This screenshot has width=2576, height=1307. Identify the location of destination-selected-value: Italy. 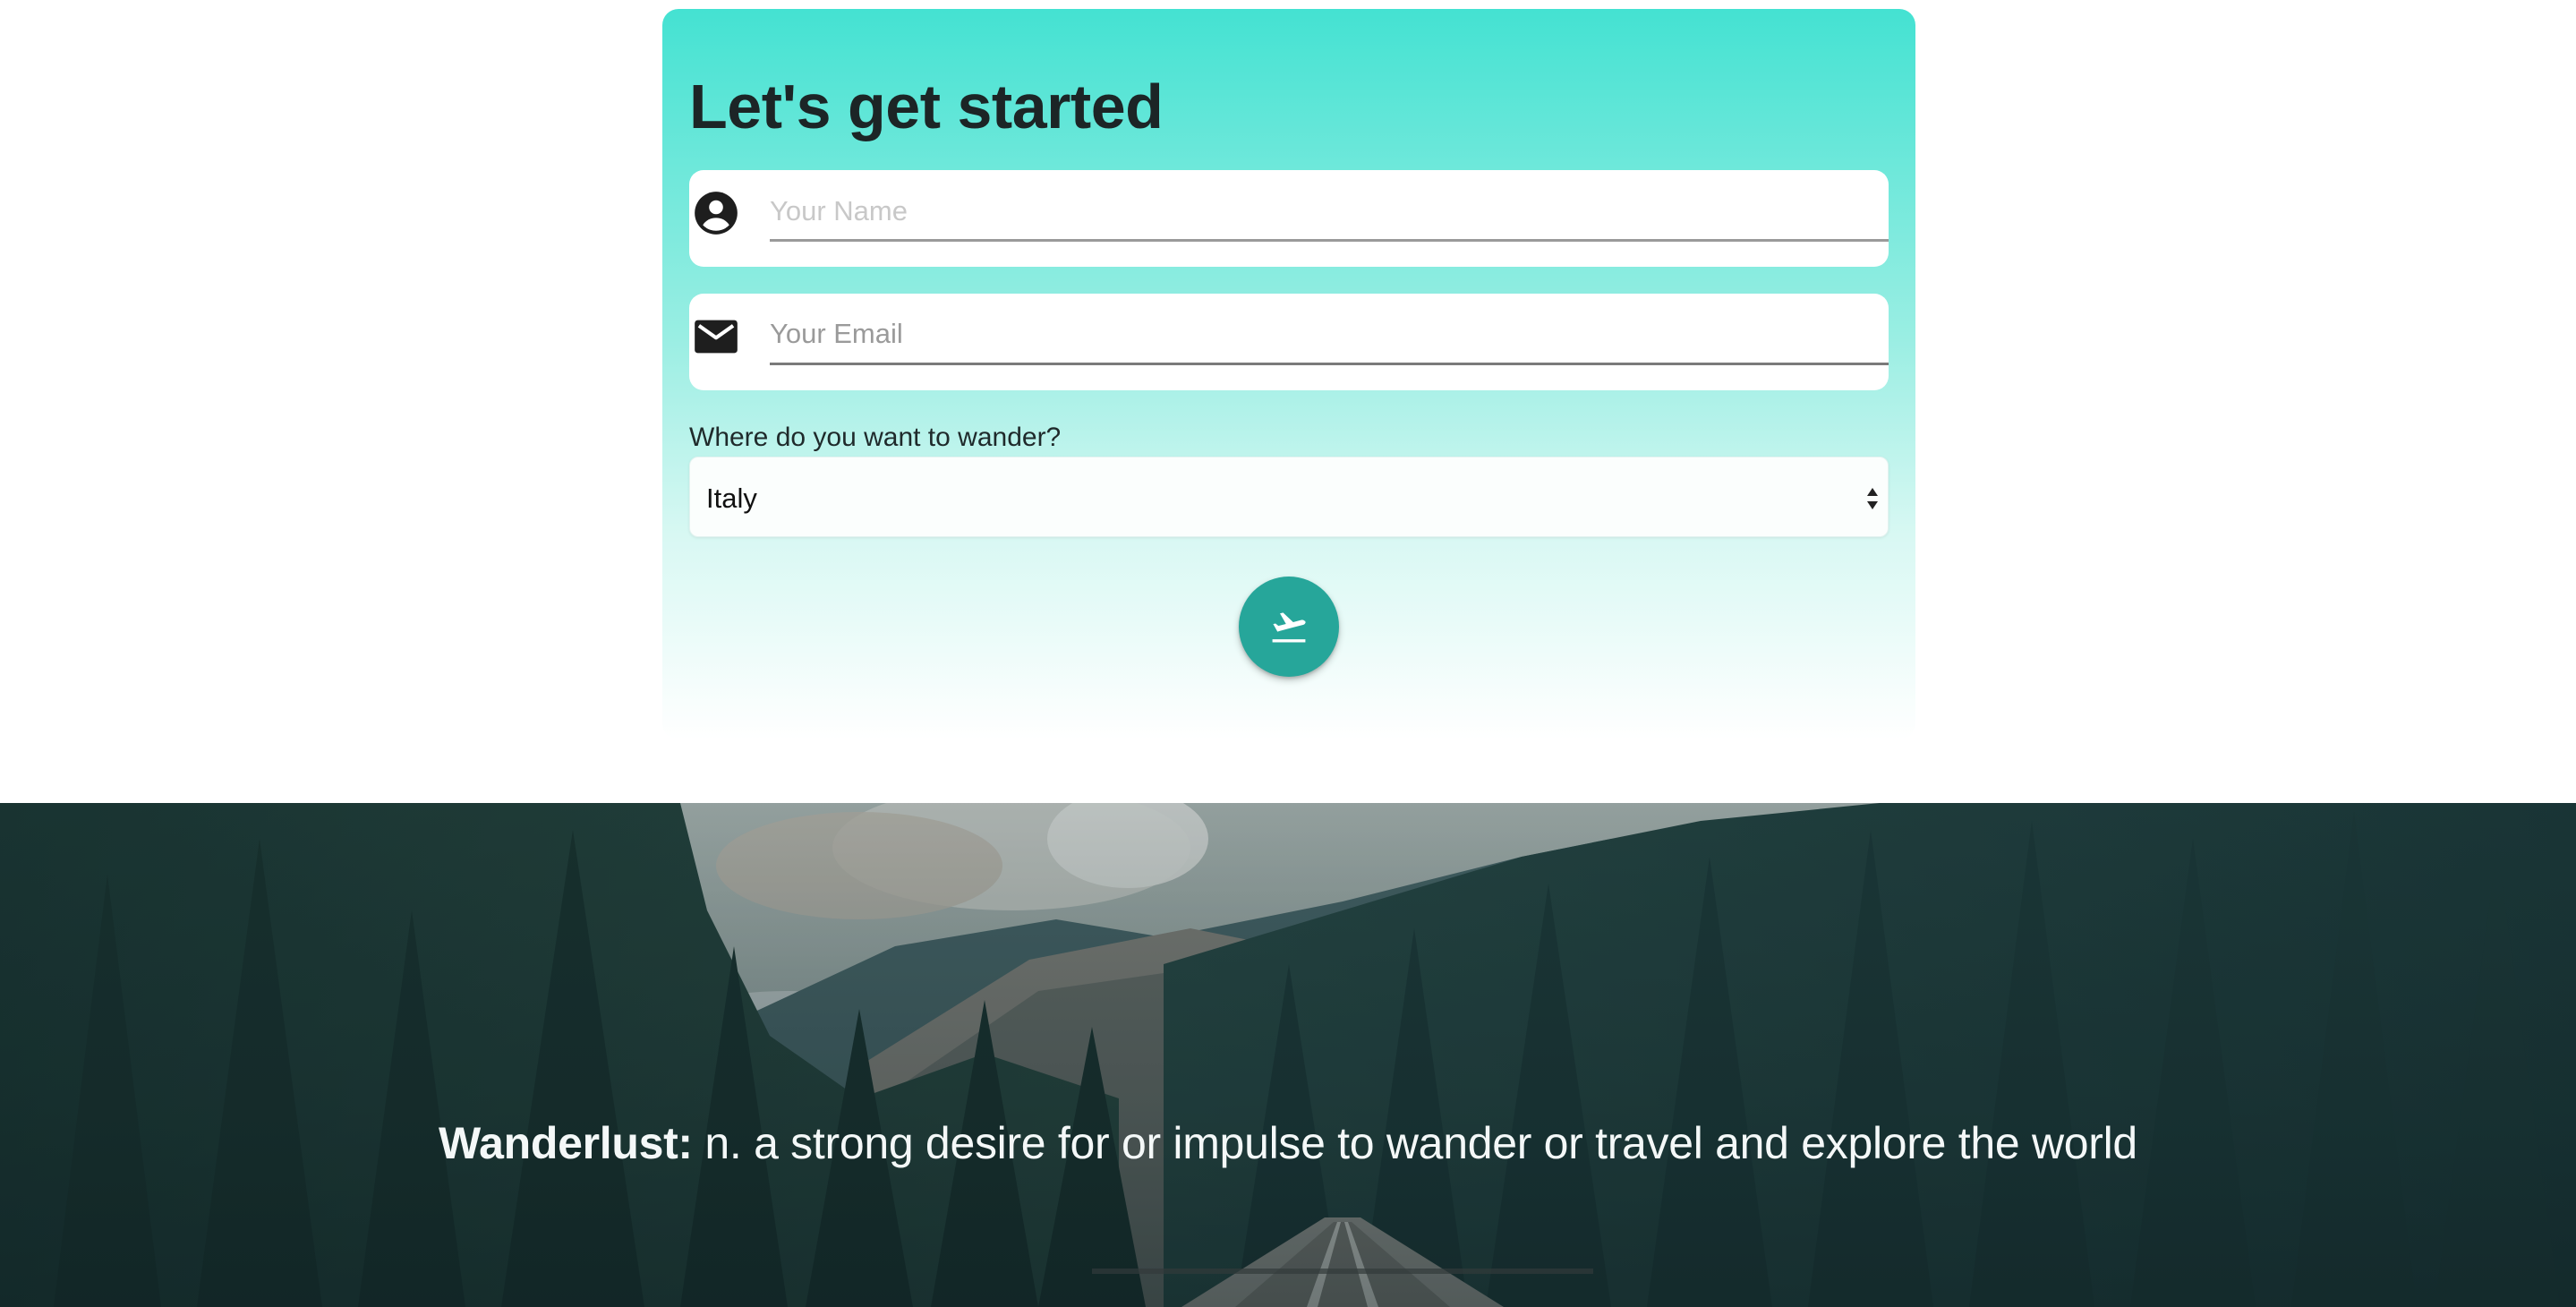
(731, 498).